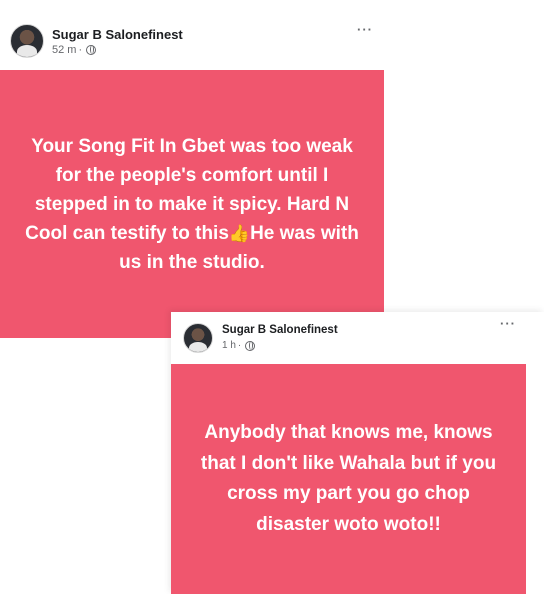  What do you see at coordinates (357, 338) in the screenshot?
I see `post-header: Sugar B Salonefinest 1 h · ···` at bounding box center [357, 338].